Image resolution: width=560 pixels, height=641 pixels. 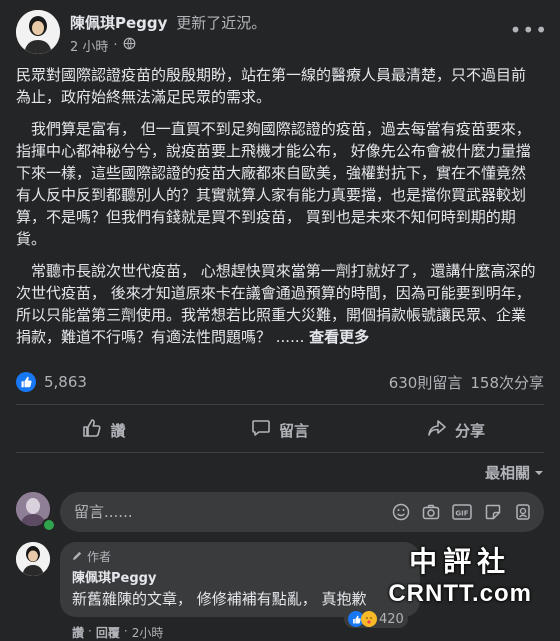 What do you see at coordinates (232, 512) in the screenshot?
I see `comment-input` at bounding box center [232, 512].